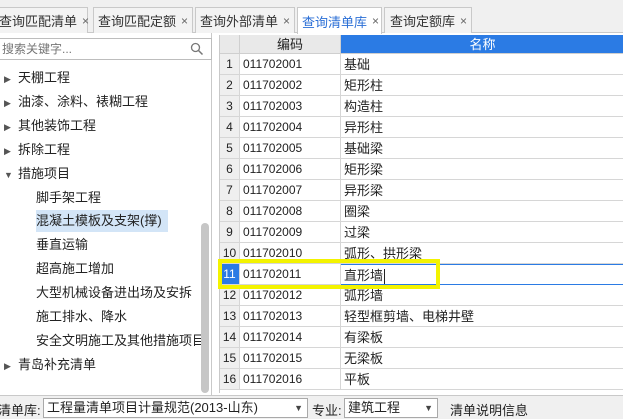 The width and height of the screenshot is (623, 419). I want to click on tree-item-safety: 安全文明施工及其他措施项目, so click(120, 341).